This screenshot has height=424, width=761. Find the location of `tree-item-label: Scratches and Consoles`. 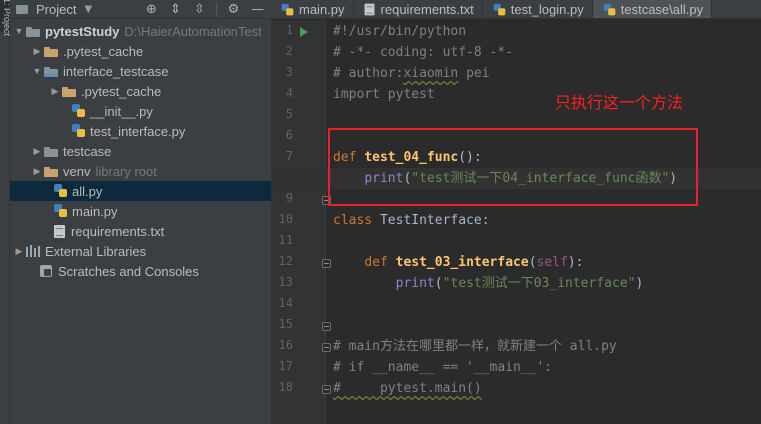

tree-item-label: Scratches and Consoles is located at coordinates (128, 271).